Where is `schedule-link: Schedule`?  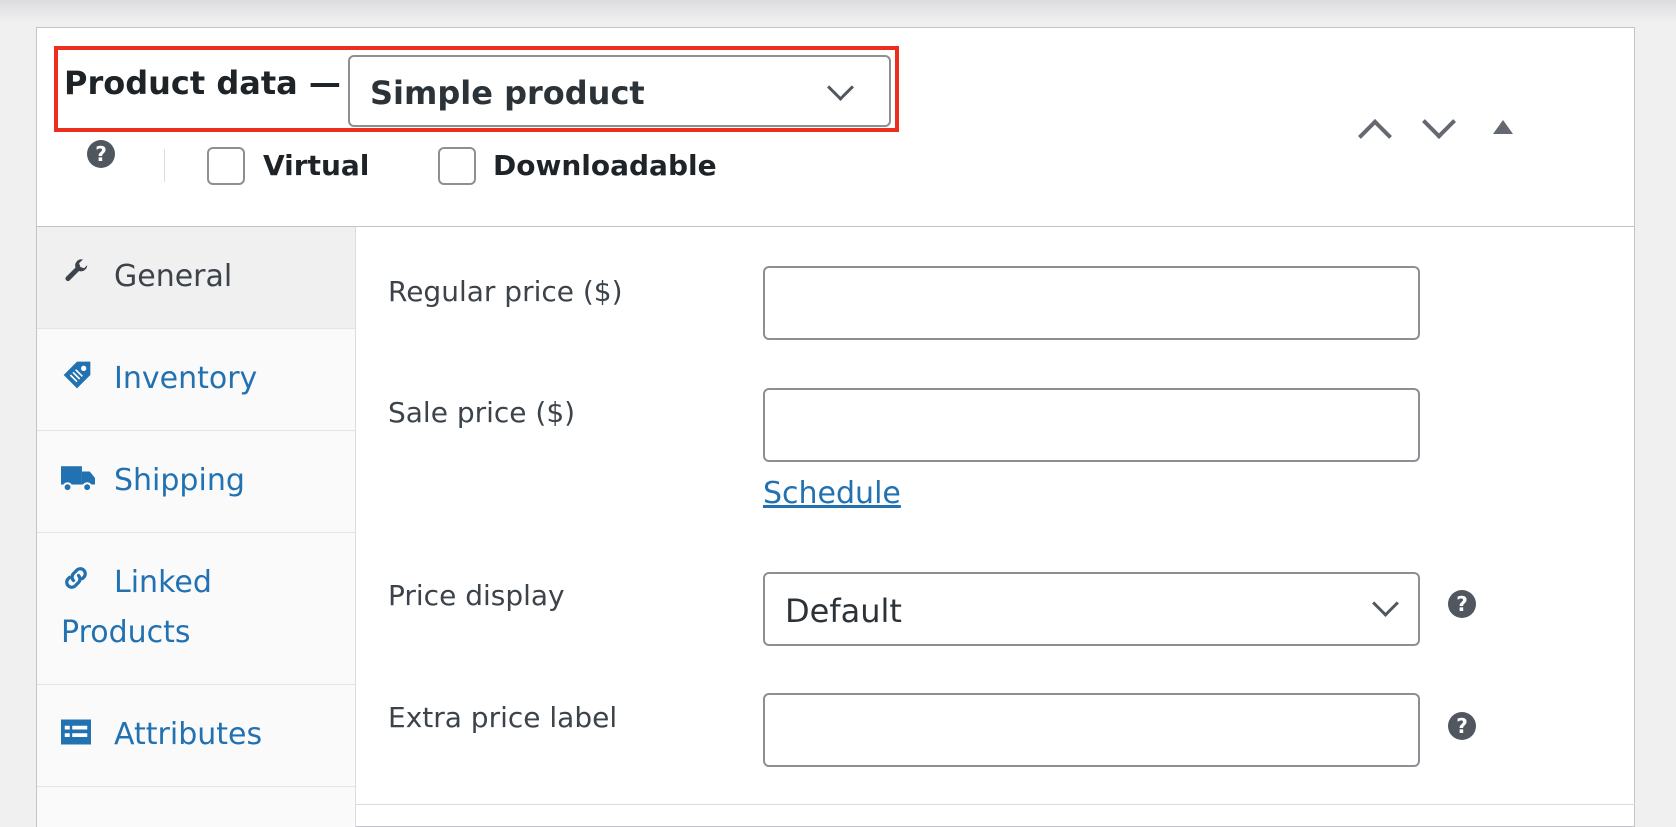 schedule-link: Schedule is located at coordinates (832, 493).